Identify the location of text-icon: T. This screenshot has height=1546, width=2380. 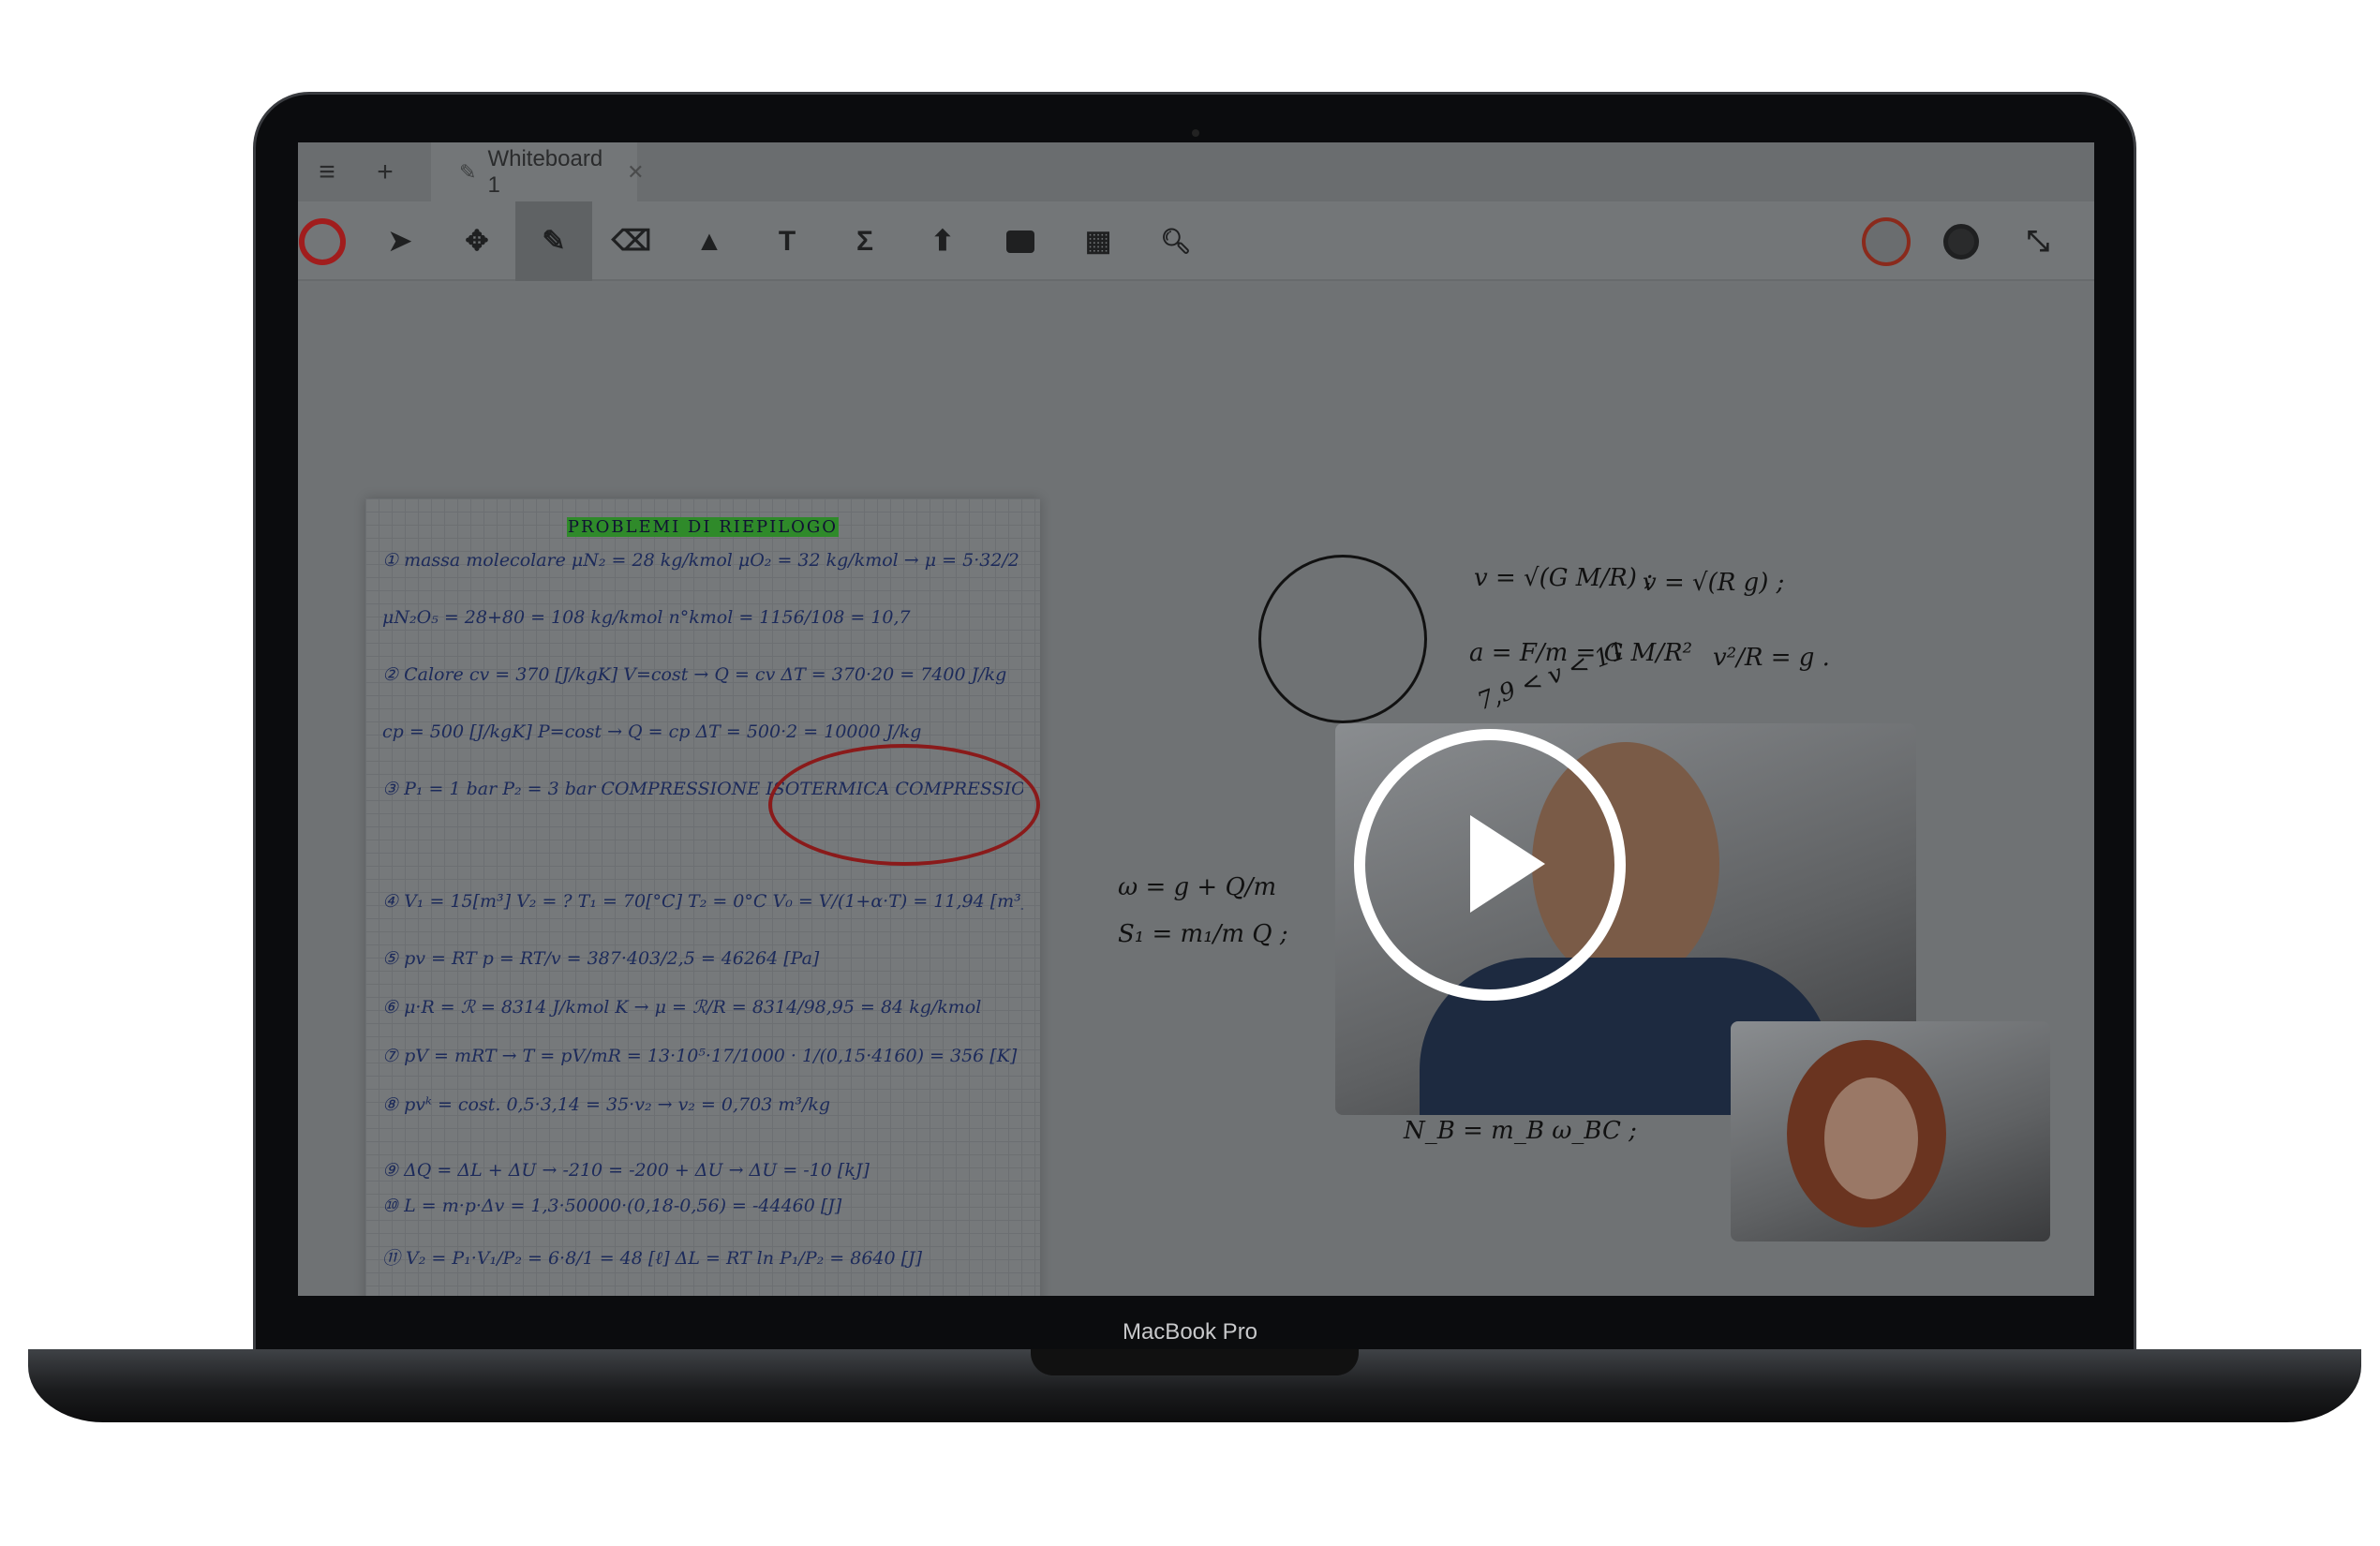
(787, 241).